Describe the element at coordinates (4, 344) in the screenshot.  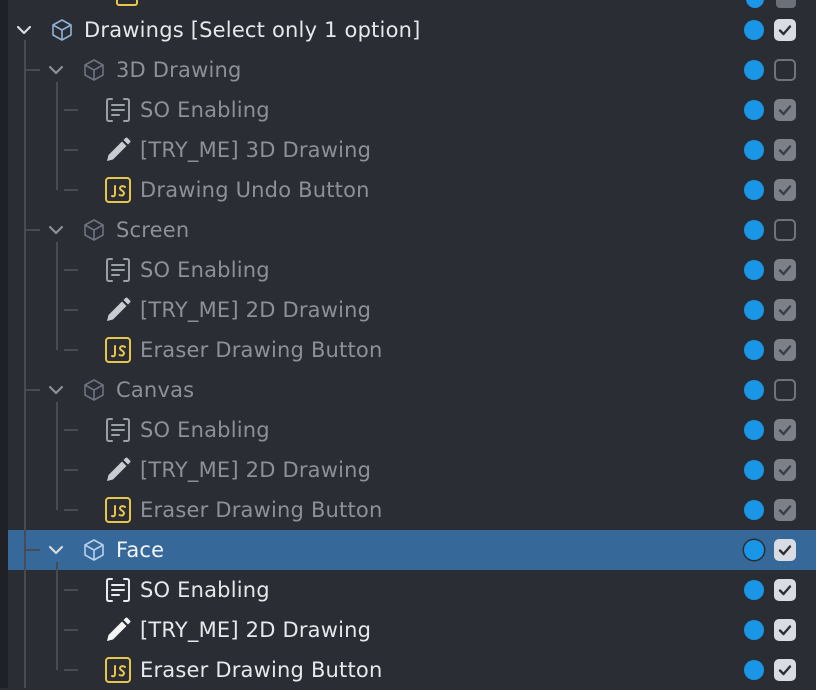
I see `panel-left-edge` at that location.